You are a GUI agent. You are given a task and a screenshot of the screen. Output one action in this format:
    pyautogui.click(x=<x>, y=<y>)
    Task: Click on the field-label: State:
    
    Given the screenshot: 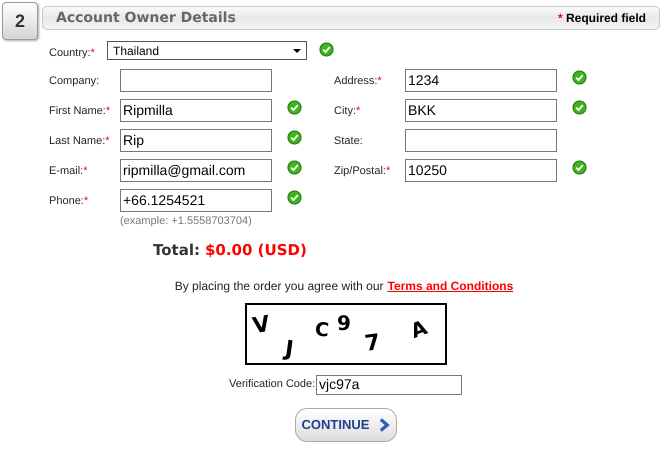 What is the action you would take?
    pyautogui.click(x=349, y=141)
    